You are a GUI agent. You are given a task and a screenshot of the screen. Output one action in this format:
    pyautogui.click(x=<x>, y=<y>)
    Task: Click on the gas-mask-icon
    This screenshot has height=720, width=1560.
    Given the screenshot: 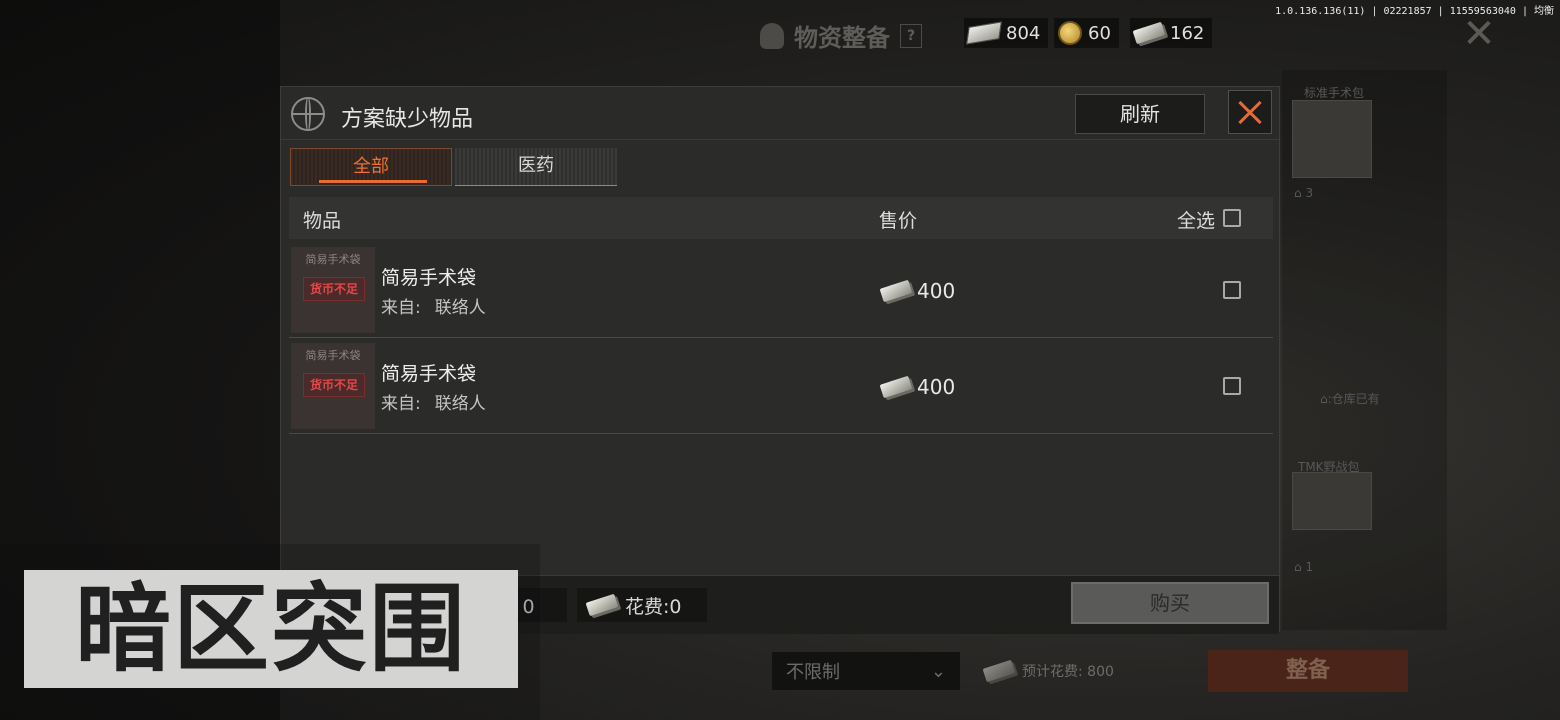 What is the action you would take?
    pyautogui.click(x=772, y=35)
    